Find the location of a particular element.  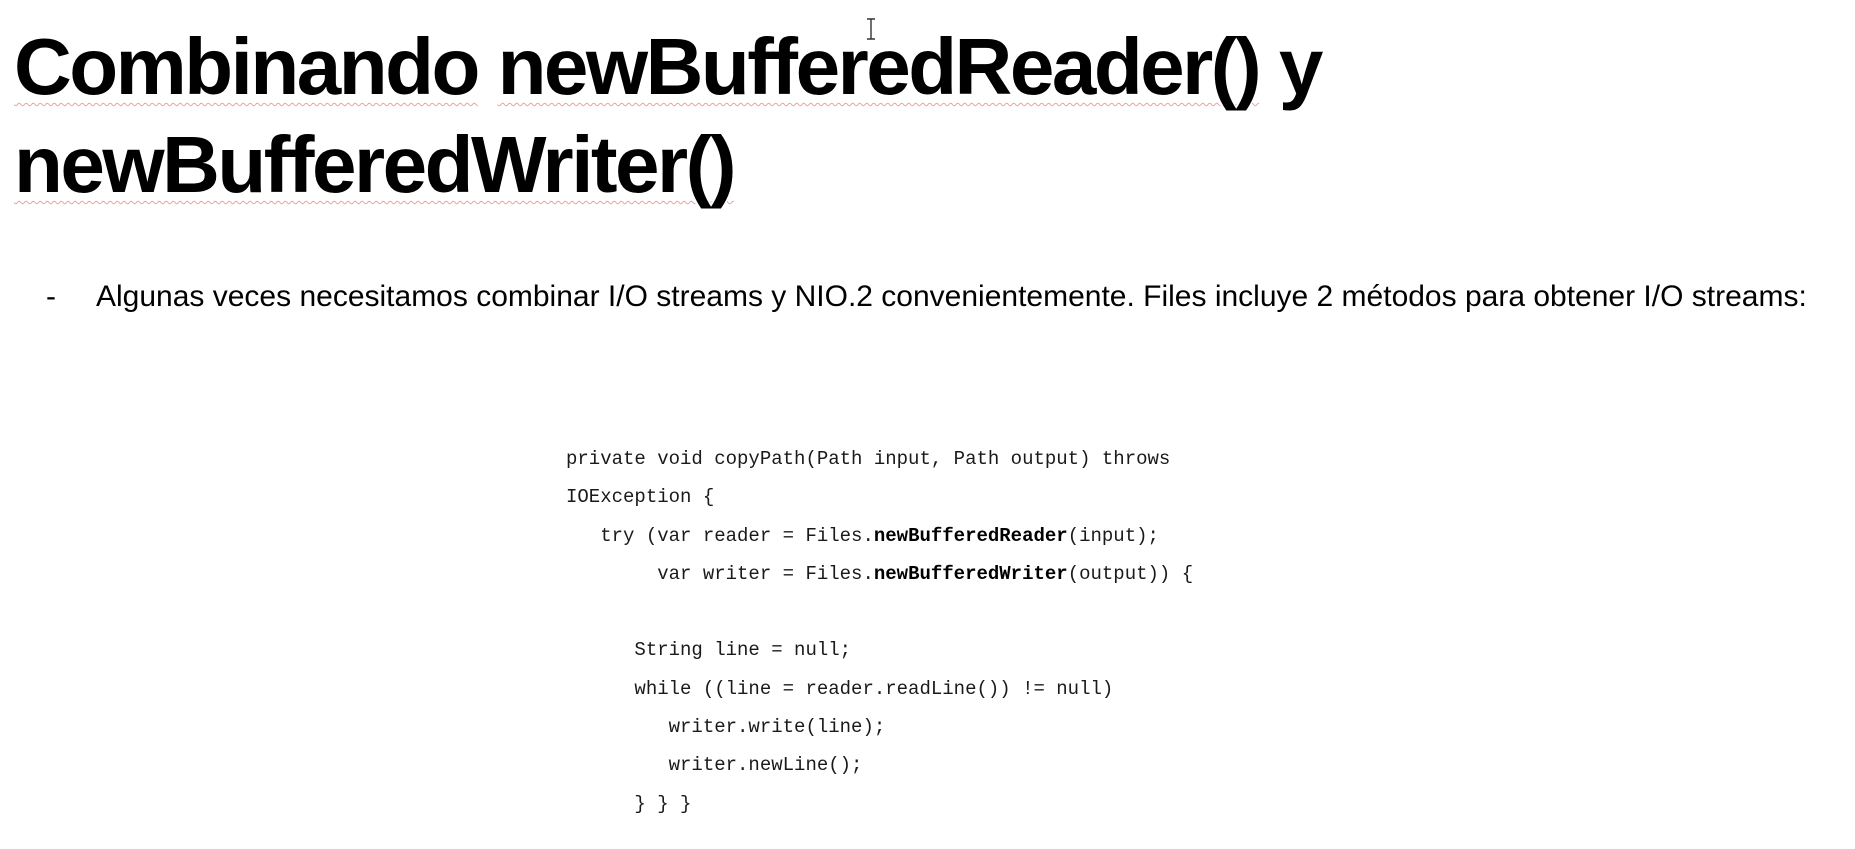

code-line: writer.newLine(); is located at coordinates (714, 765).